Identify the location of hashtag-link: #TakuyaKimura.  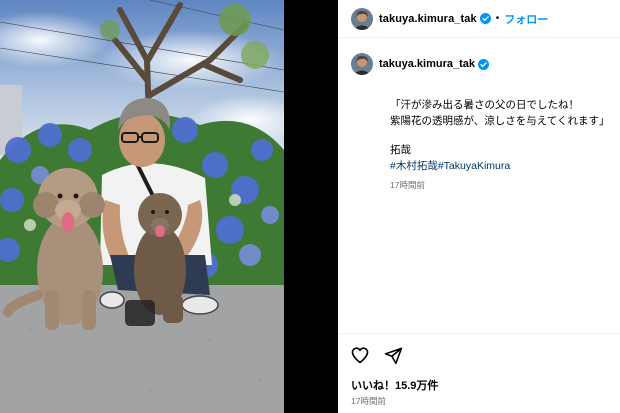
(474, 166).